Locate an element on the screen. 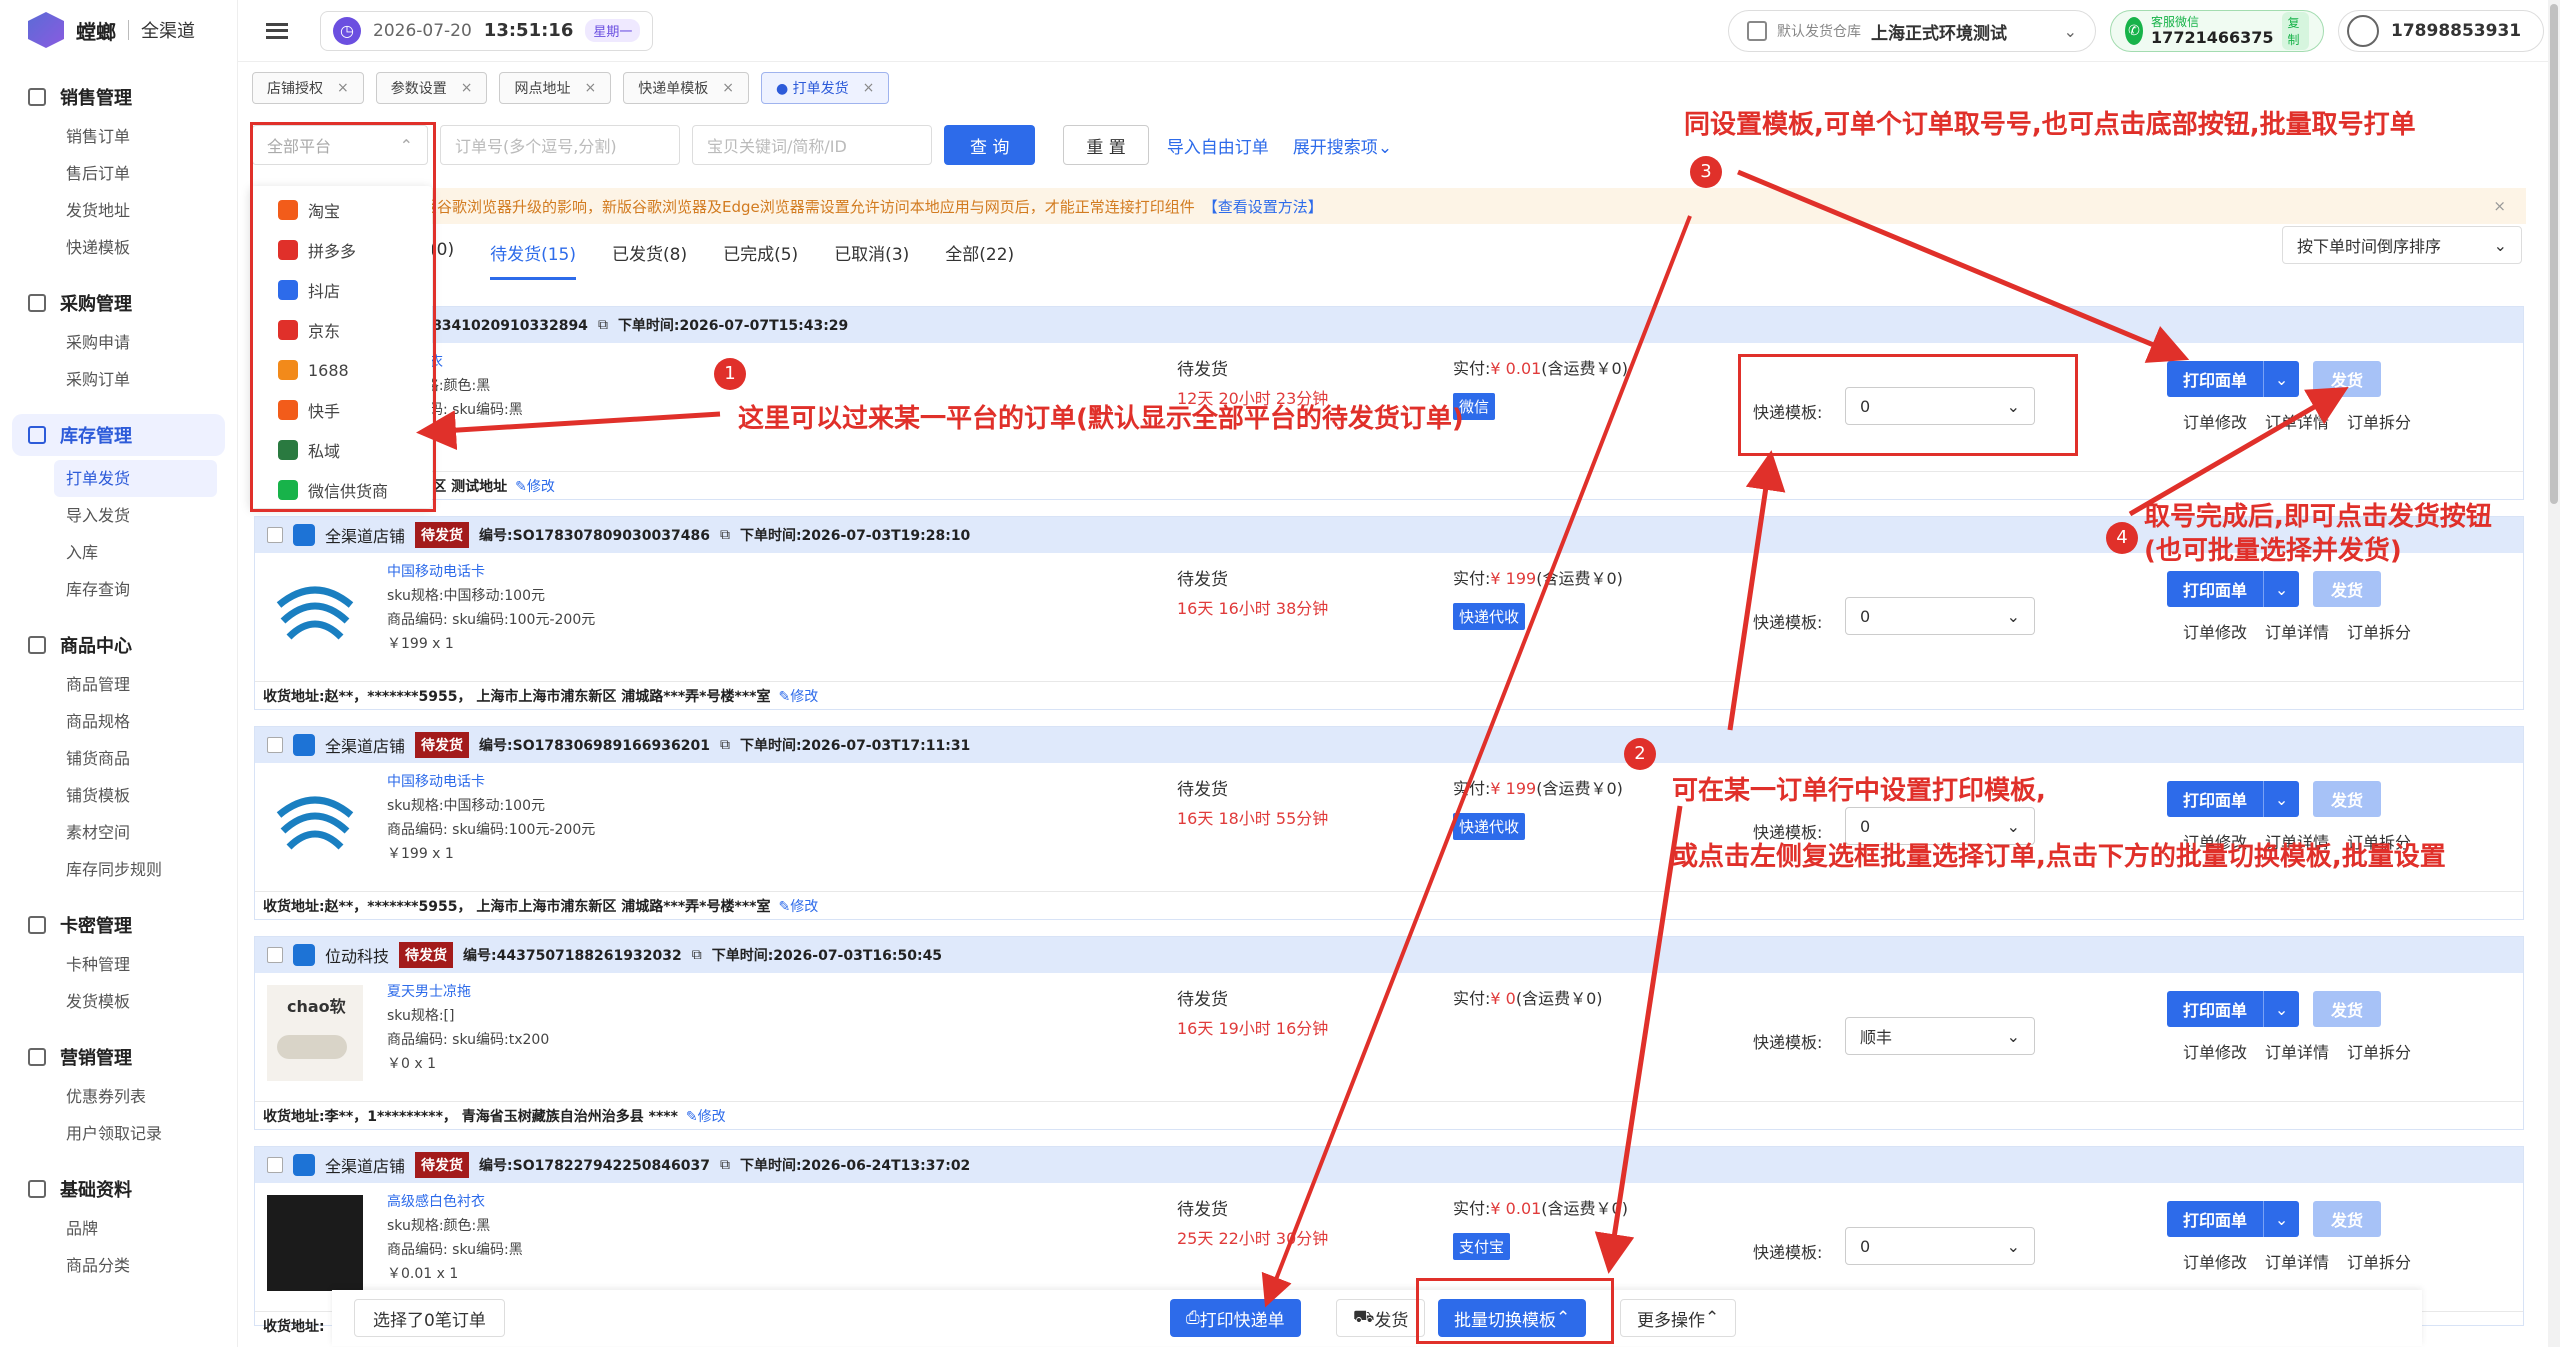 This screenshot has height=1347, width=2560. sidebar-item: 打单发货 is located at coordinates (135, 478).